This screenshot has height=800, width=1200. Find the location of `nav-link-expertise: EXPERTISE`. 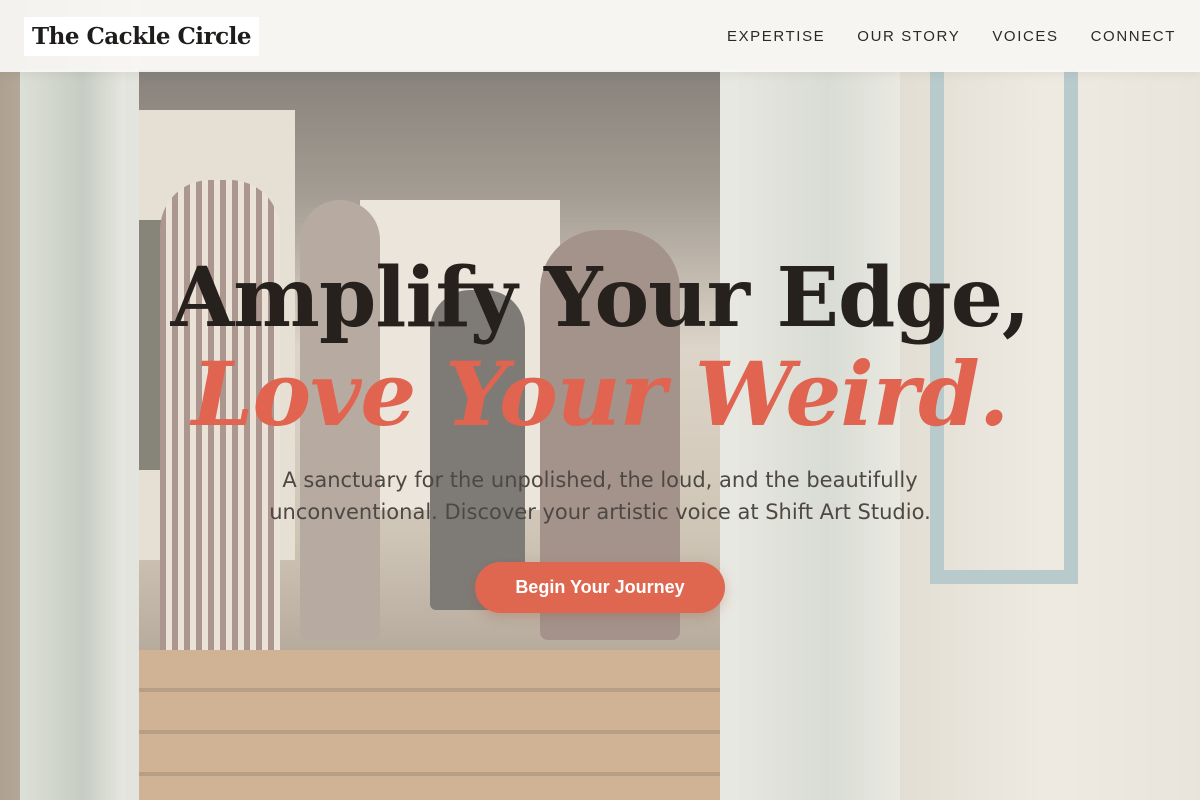

nav-link-expertise: EXPERTISE is located at coordinates (776, 36).